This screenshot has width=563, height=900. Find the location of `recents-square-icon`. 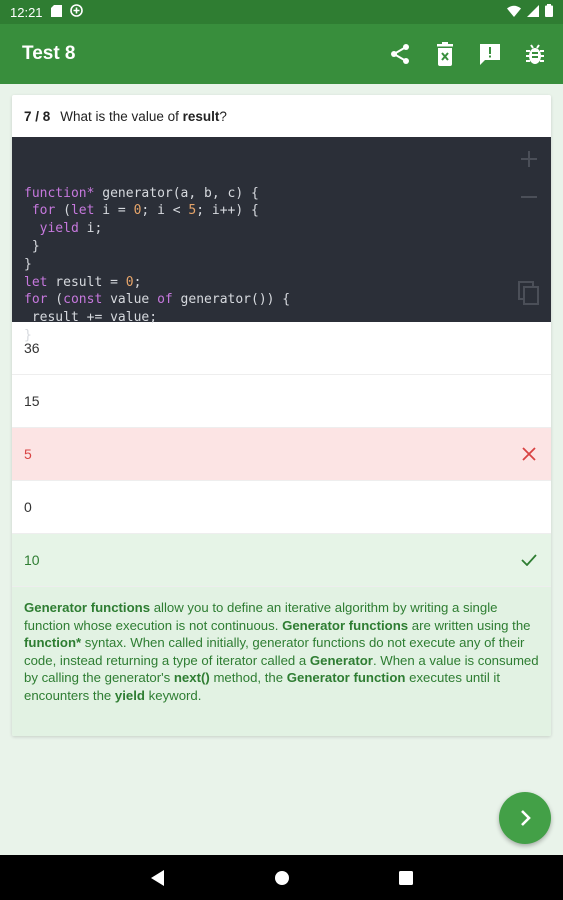

recents-square-icon is located at coordinates (405, 877).